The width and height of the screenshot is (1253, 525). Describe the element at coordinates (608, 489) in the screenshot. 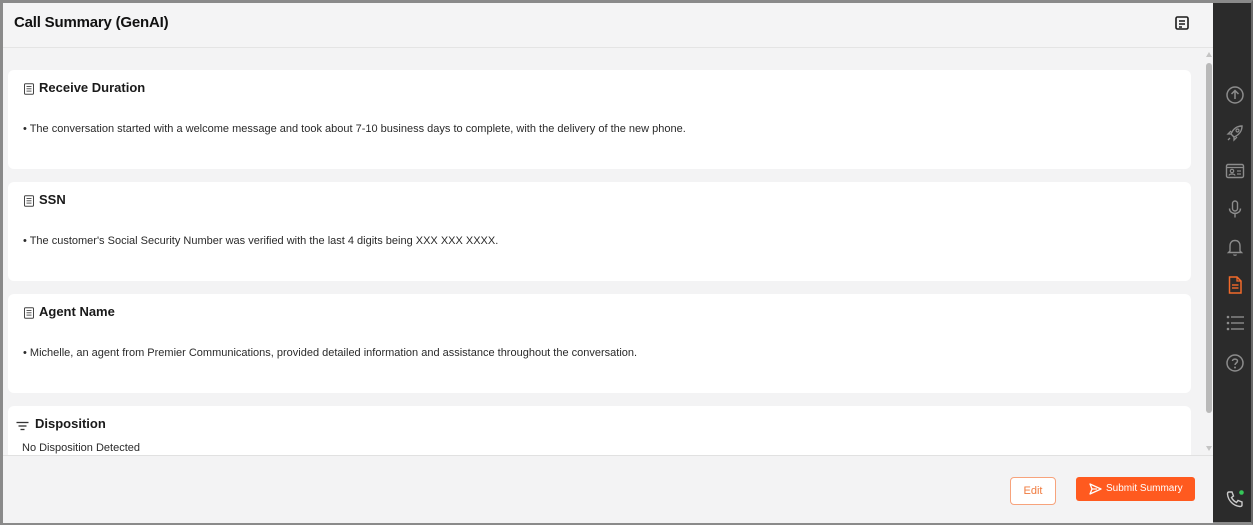

I see `panel-footer: Edit Submit Summary` at that location.